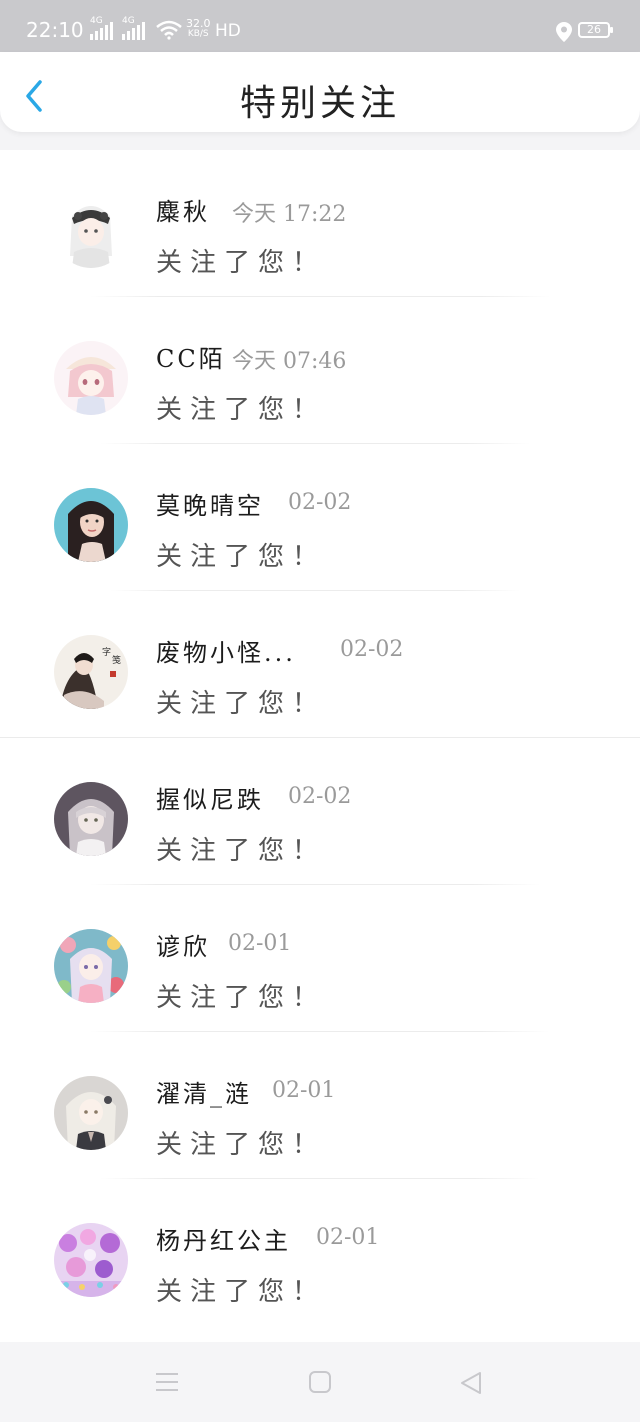 The width and height of the screenshot is (640, 1422). What do you see at coordinates (320, 664) in the screenshot?
I see `list-item: 字 笺 废物小怪... 02-02 关注了您！` at bounding box center [320, 664].